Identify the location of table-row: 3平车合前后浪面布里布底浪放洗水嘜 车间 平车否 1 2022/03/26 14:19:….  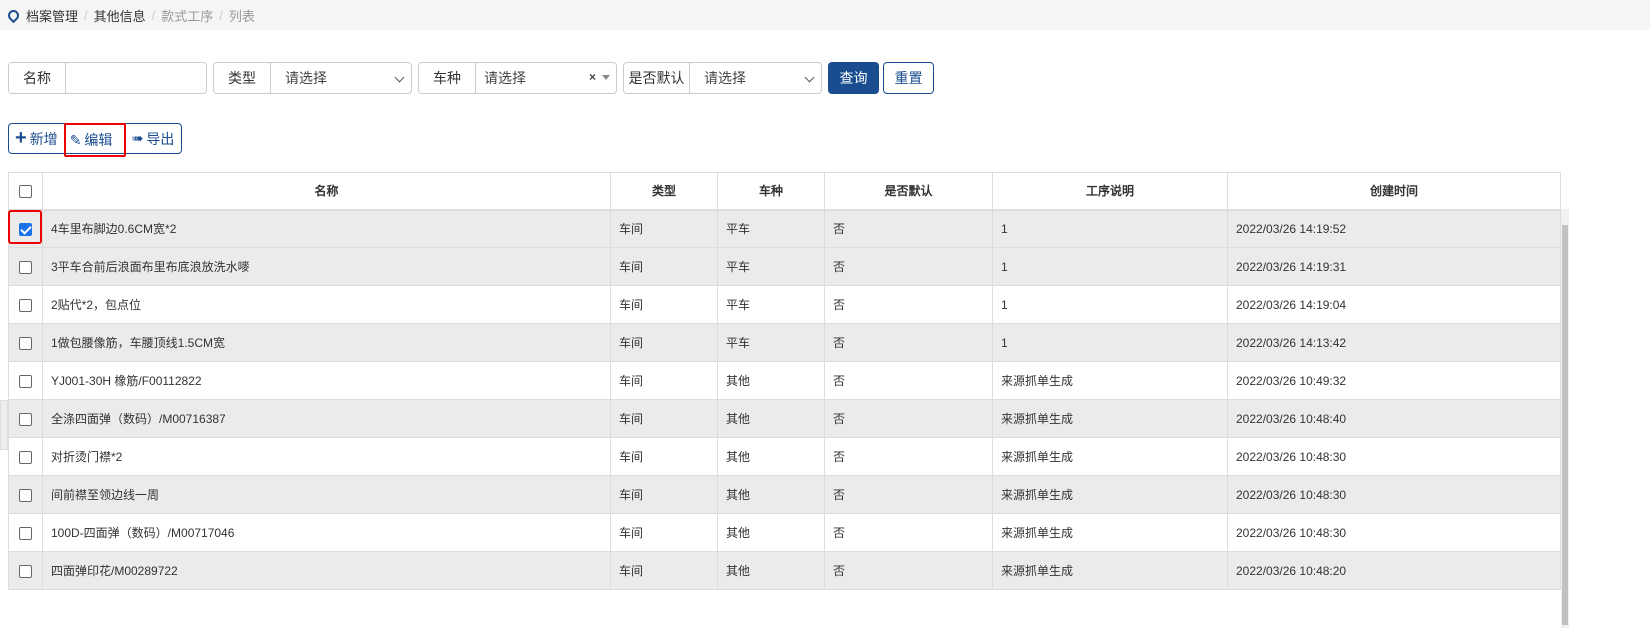
(784, 266).